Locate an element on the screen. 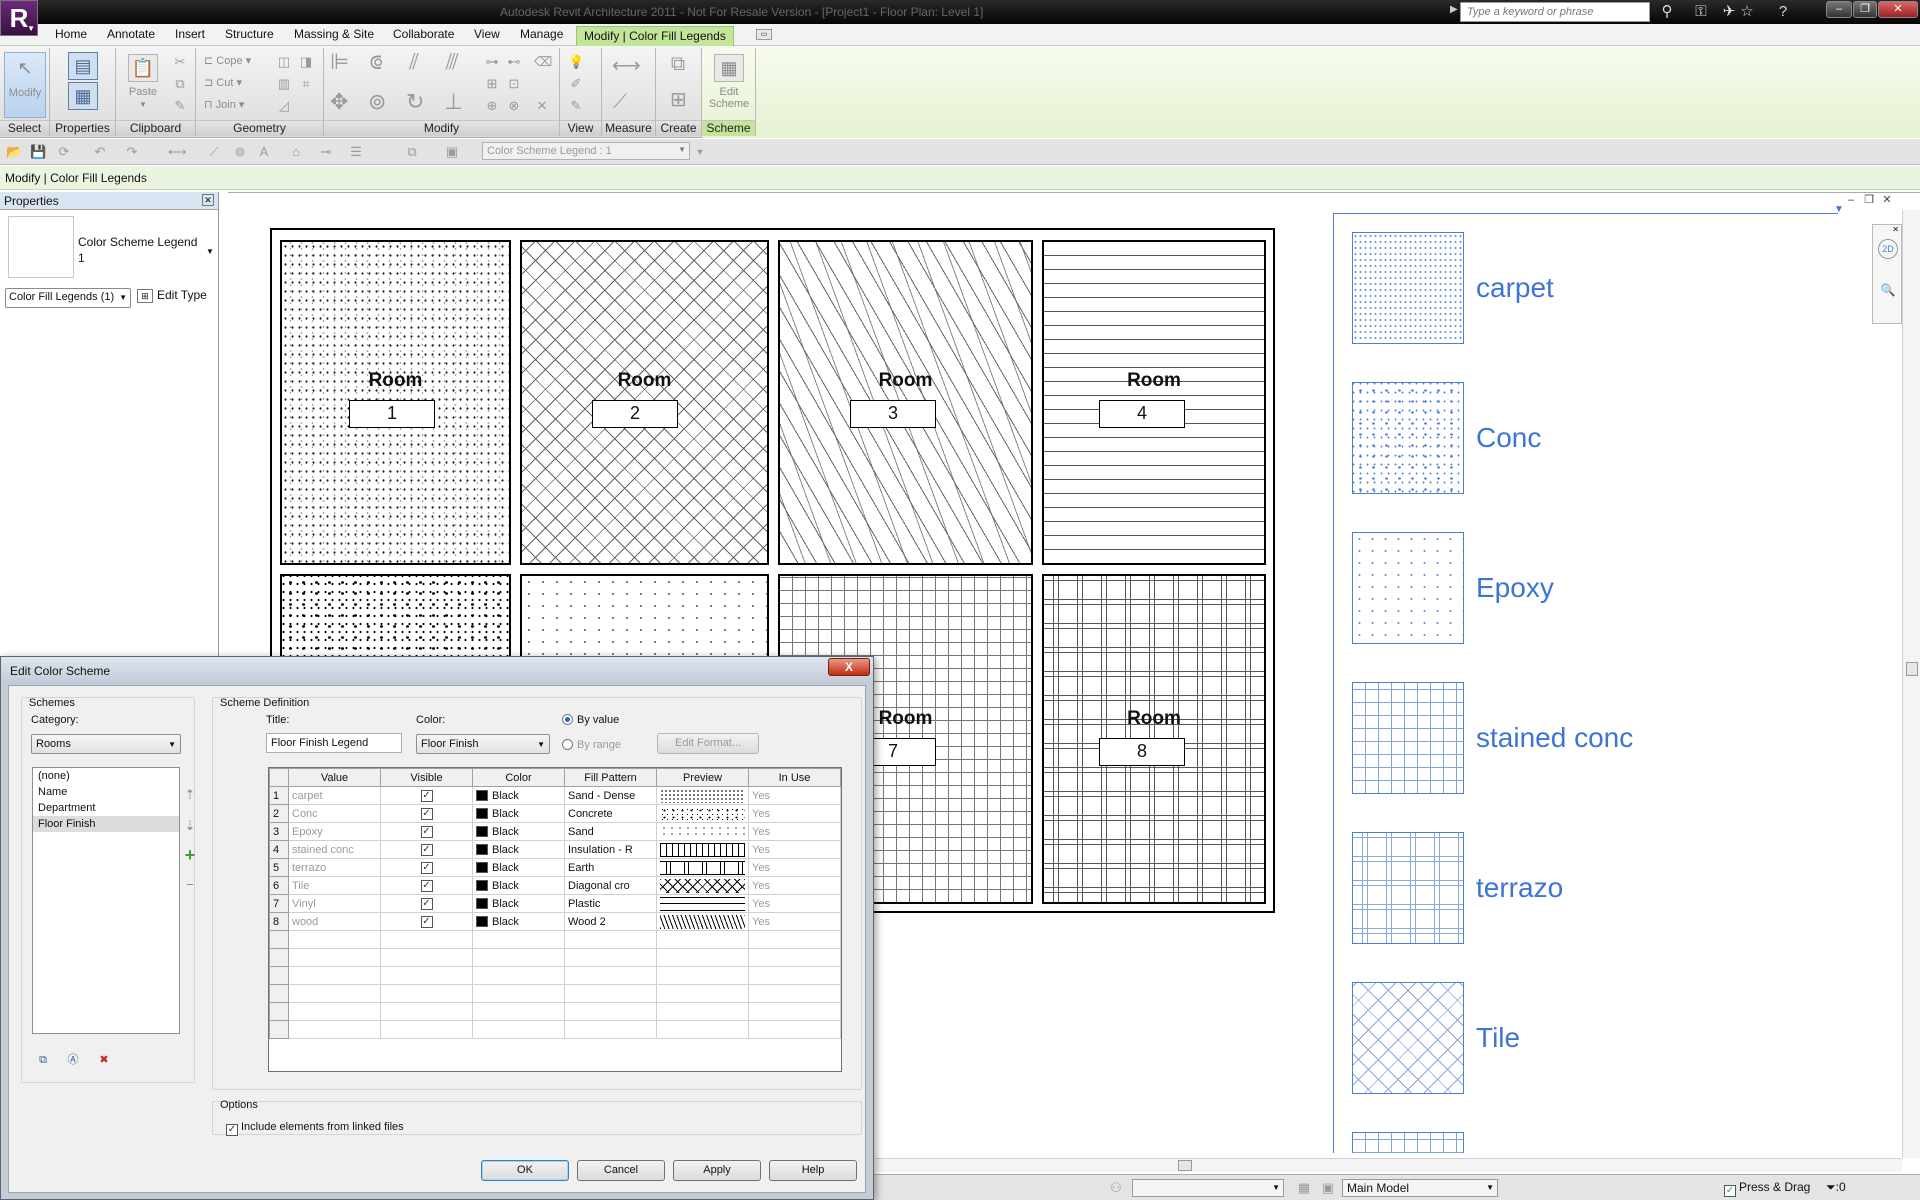 Image resolution: width=1920 pixels, height=1200 pixels. room-3: Room 3 is located at coordinates (905, 402).